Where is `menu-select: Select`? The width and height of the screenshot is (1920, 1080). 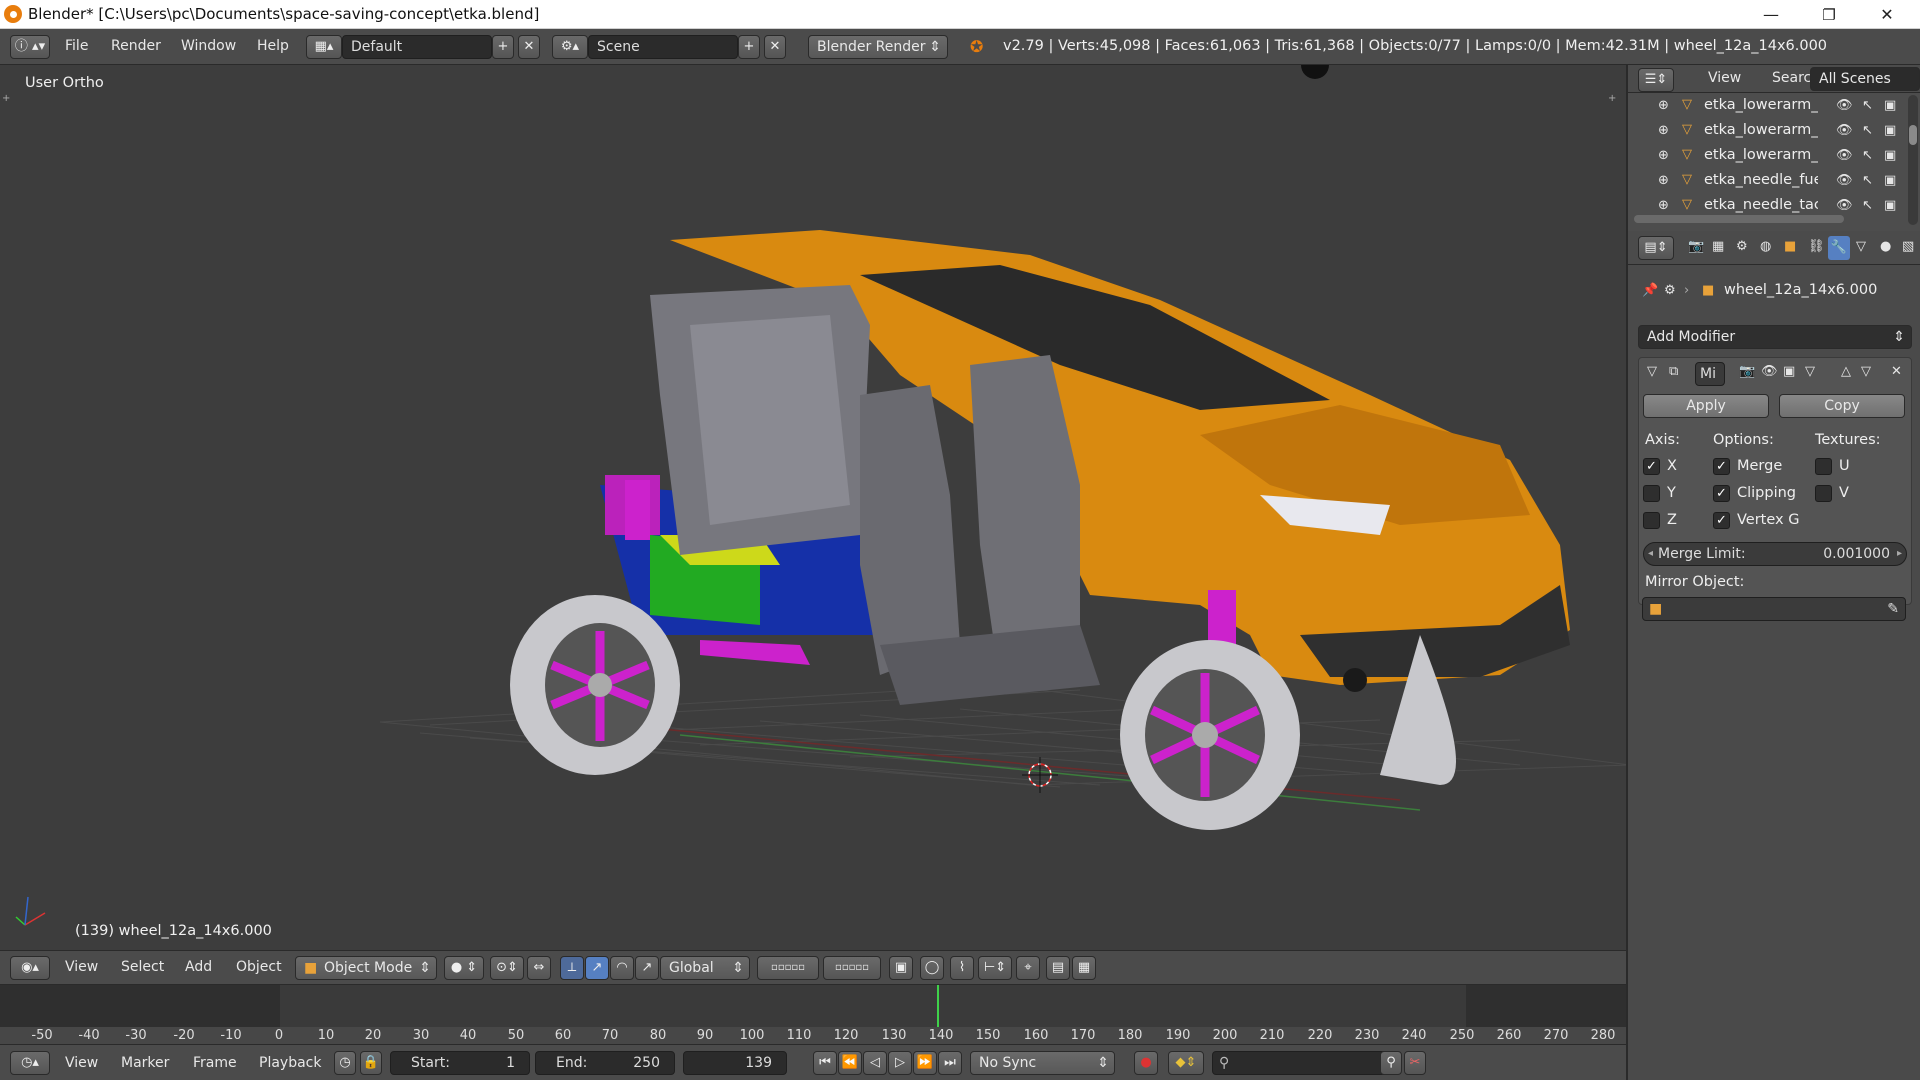
menu-select: Select is located at coordinates (142, 967).